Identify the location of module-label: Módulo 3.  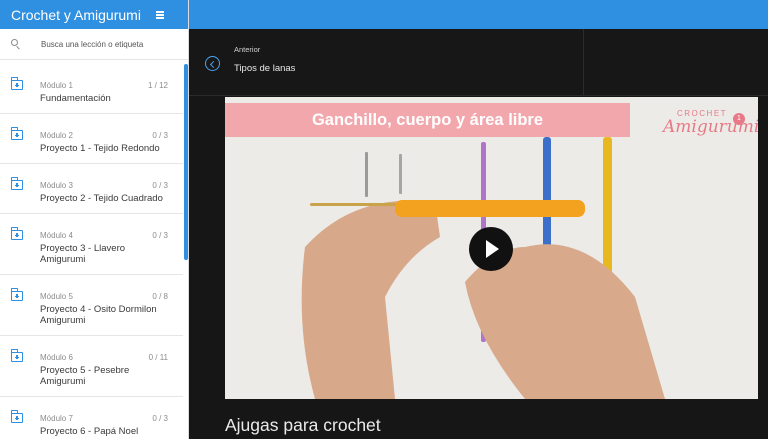
(56, 185).